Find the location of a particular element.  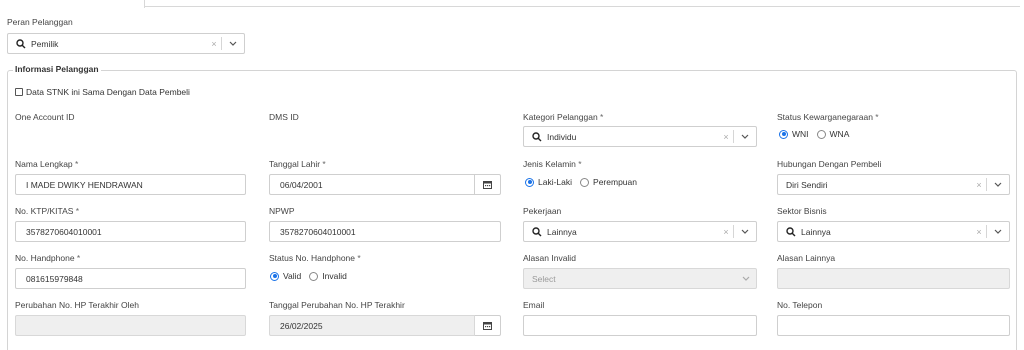

peran-value: Pemilik is located at coordinates (45, 43).